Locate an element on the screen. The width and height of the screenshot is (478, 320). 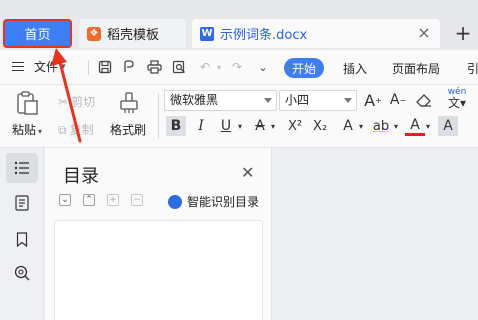
tab-template-label: 稻壳模板 is located at coordinates (133, 35).